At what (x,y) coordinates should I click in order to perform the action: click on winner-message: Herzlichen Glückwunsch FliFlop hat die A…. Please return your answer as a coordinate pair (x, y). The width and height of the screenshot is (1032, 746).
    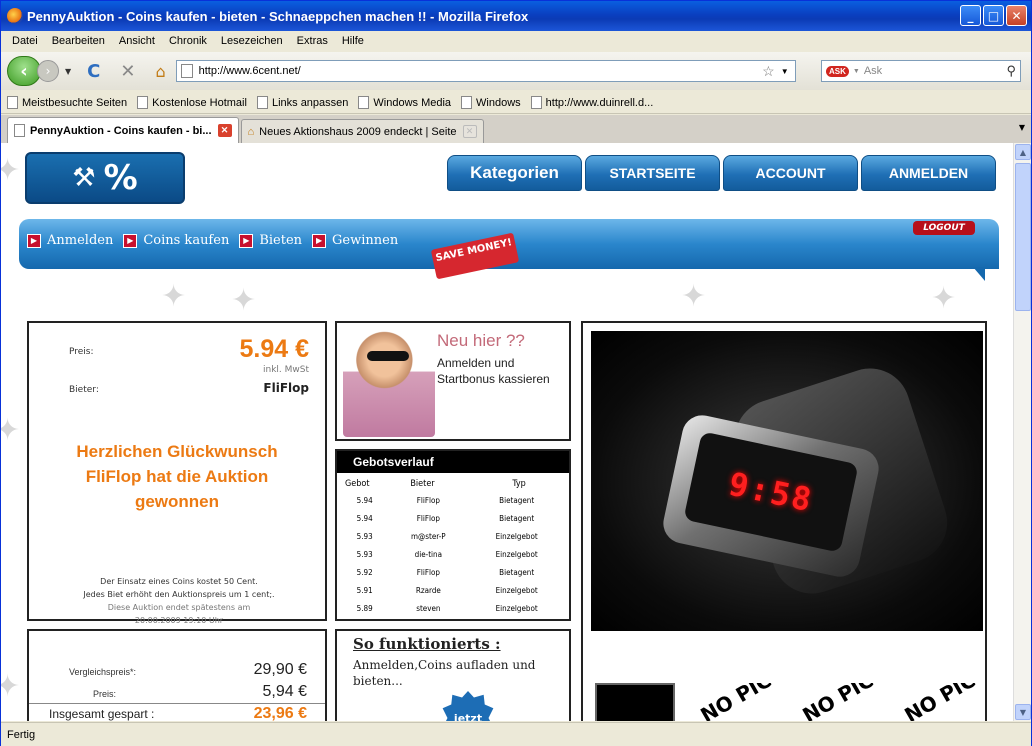
    Looking at the image, I should click on (177, 476).